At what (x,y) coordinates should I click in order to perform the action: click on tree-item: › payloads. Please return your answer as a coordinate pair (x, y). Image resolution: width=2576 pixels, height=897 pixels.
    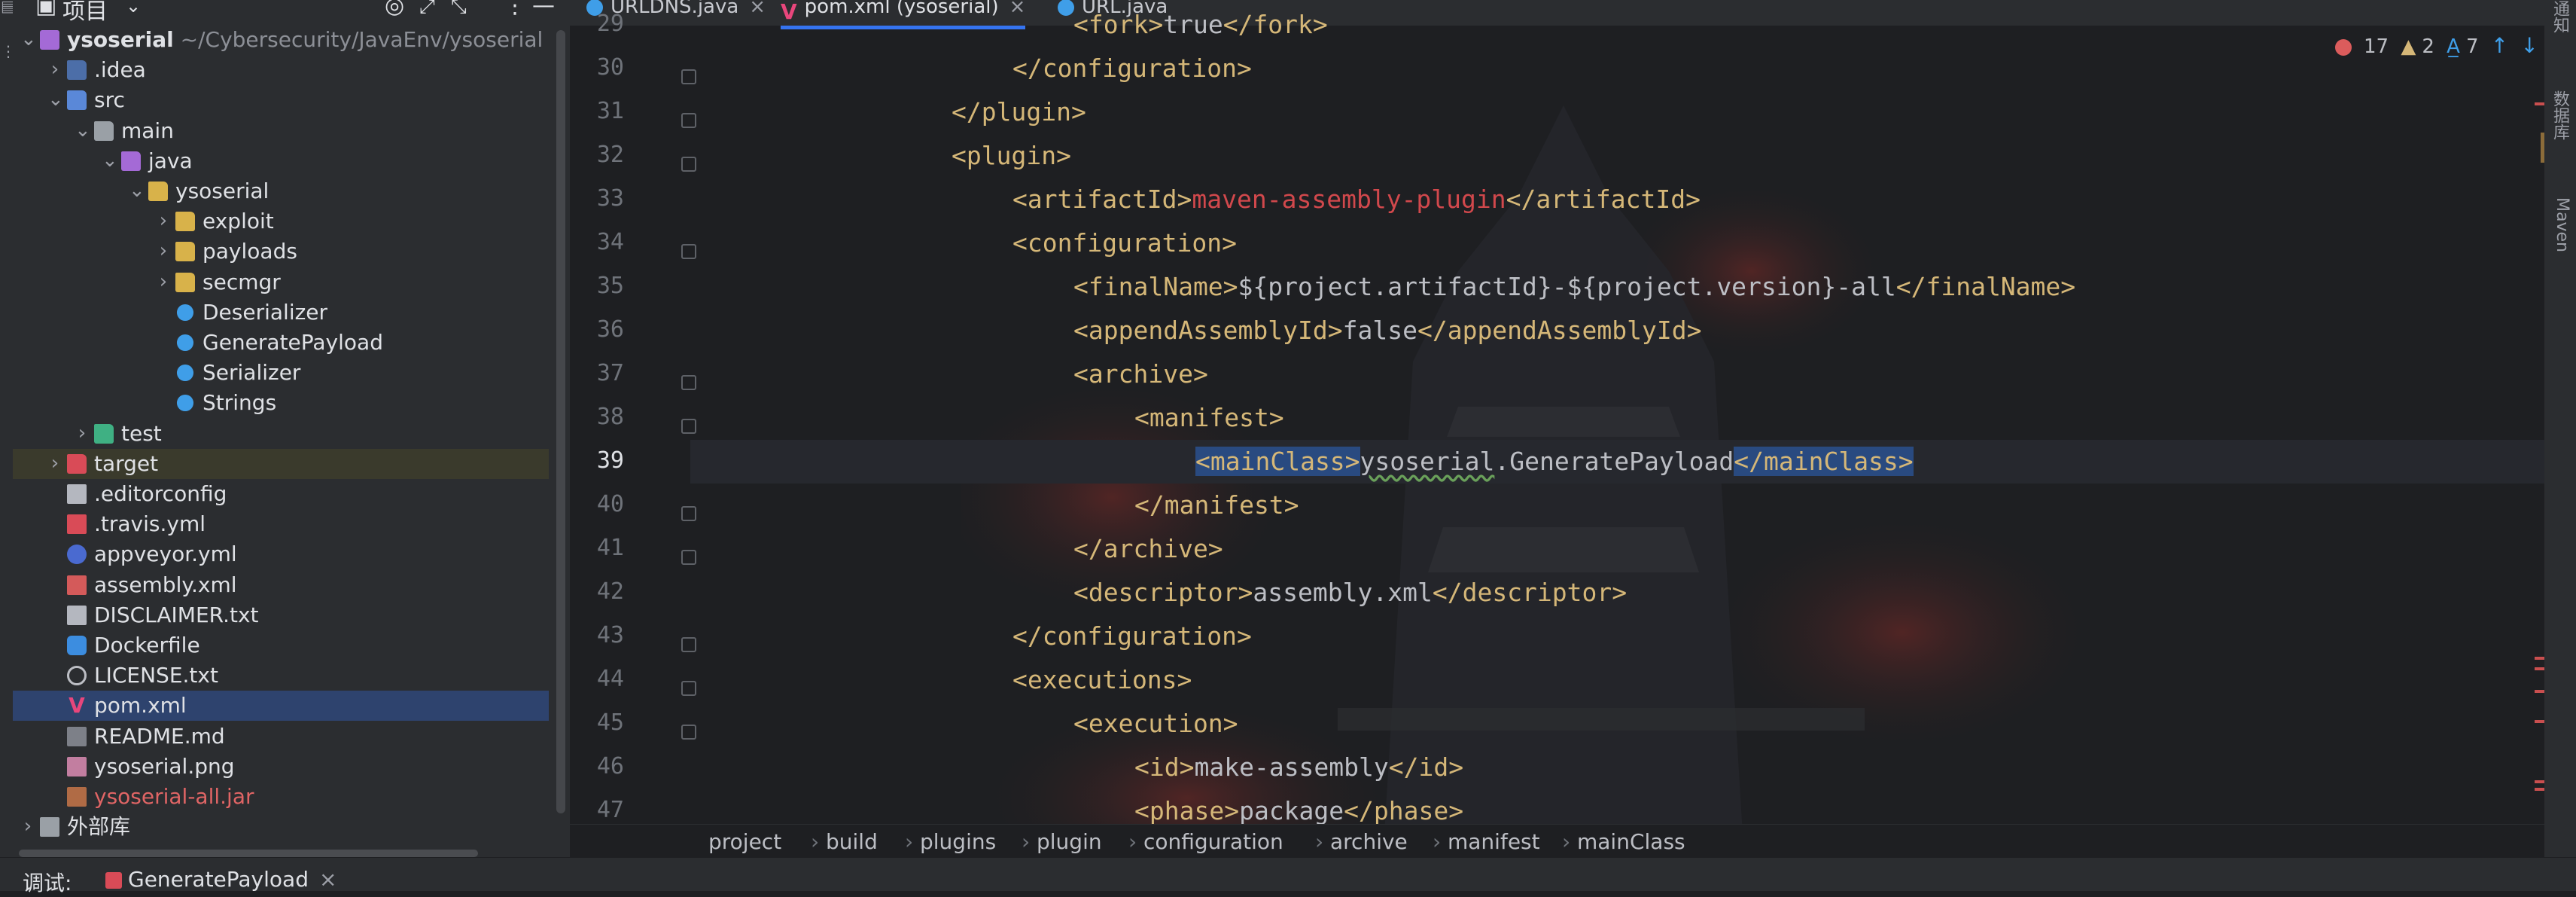
    Looking at the image, I should click on (281, 252).